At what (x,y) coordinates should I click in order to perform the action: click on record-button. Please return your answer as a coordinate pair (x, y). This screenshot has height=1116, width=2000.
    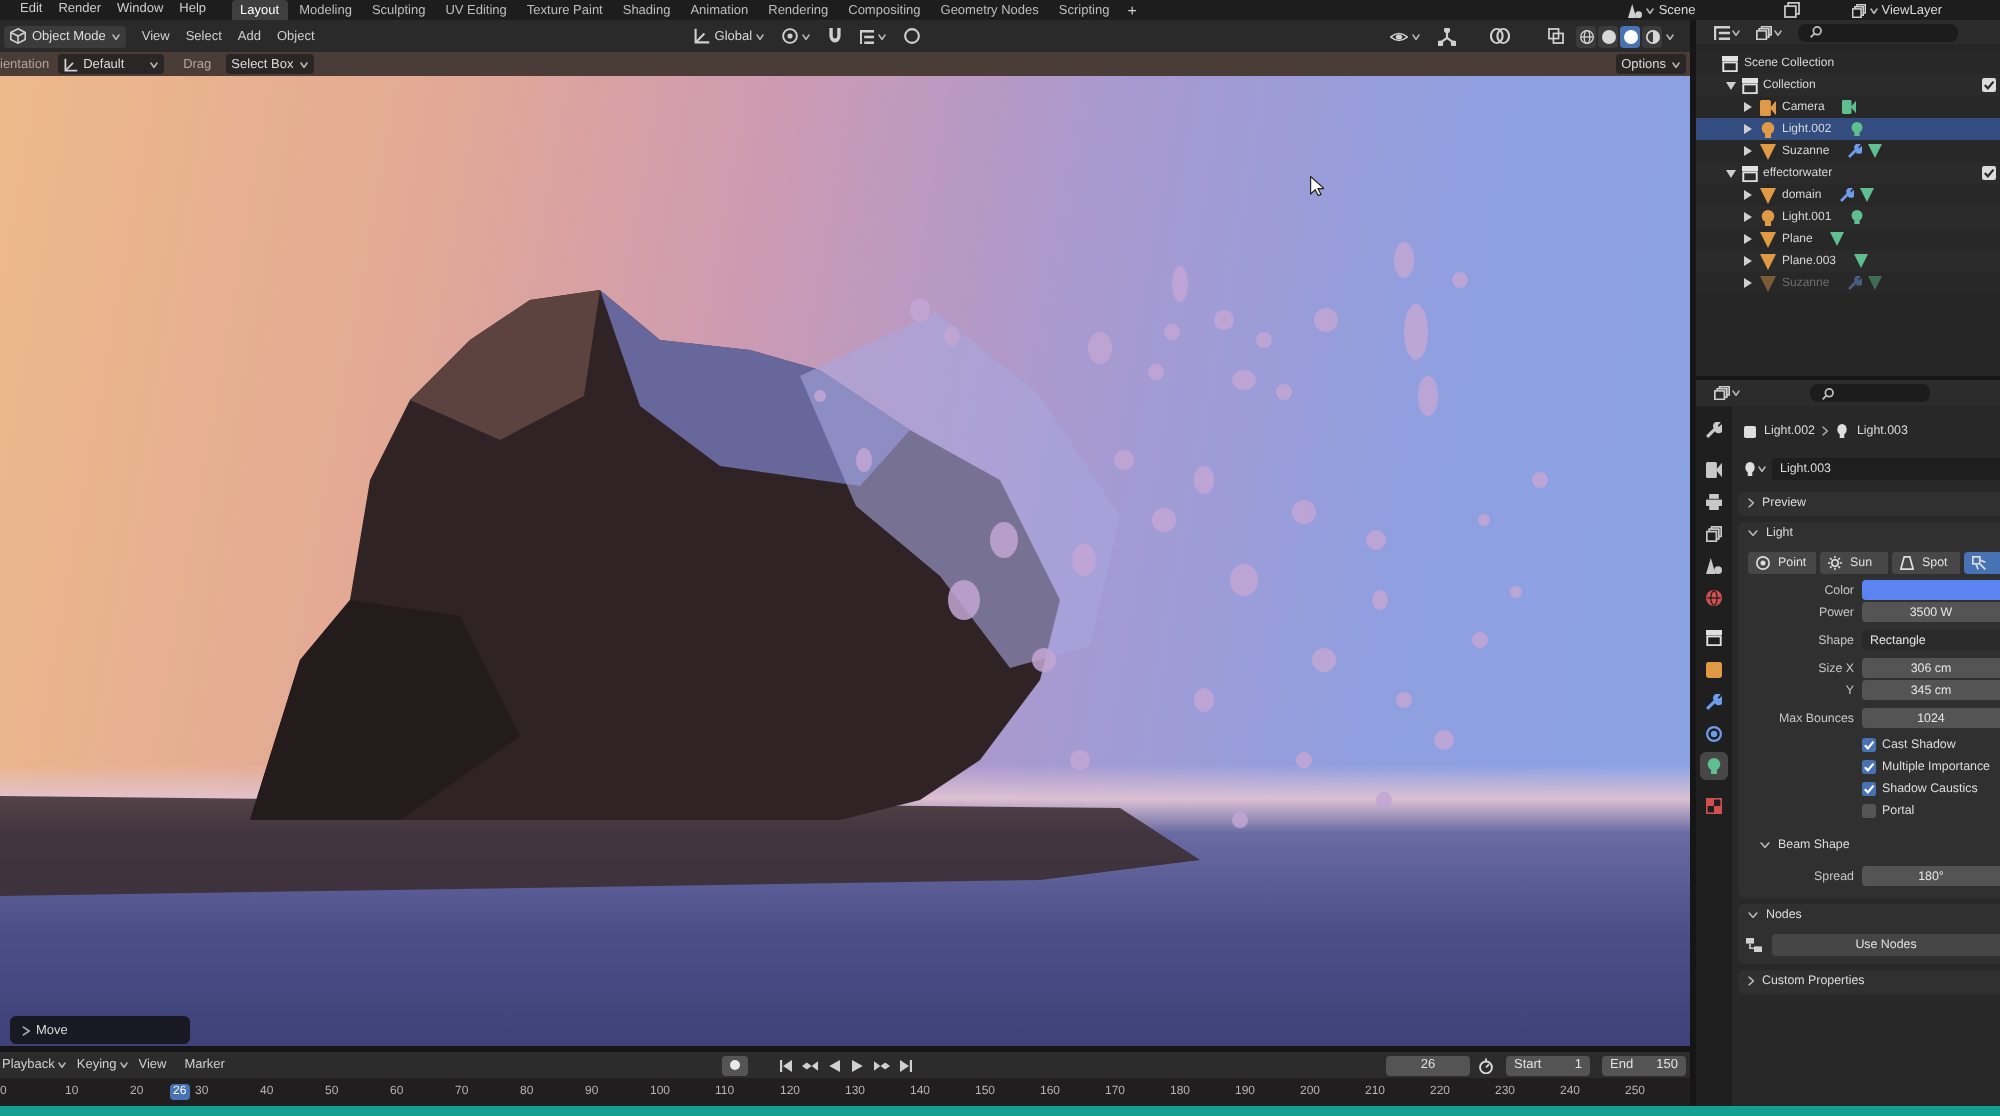
    Looking at the image, I should click on (735, 1065).